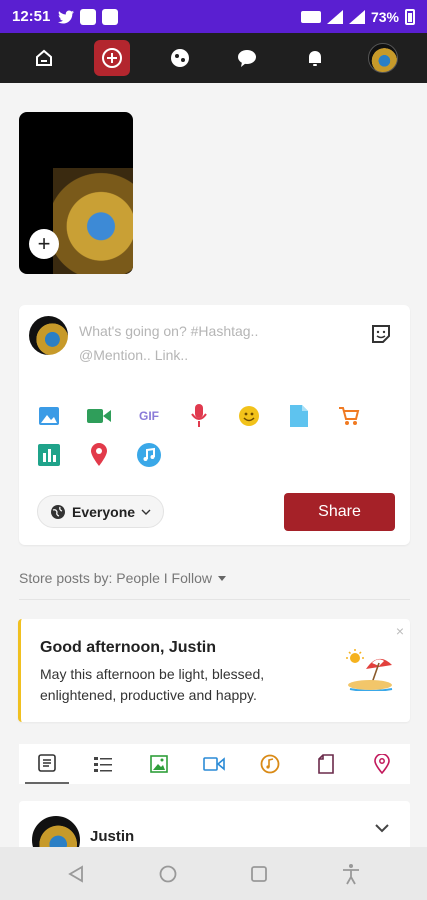 Image resolution: width=427 pixels, height=900 pixels. What do you see at coordinates (334, 16) in the screenshot?
I see `signal-icon` at bounding box center [334, 16].